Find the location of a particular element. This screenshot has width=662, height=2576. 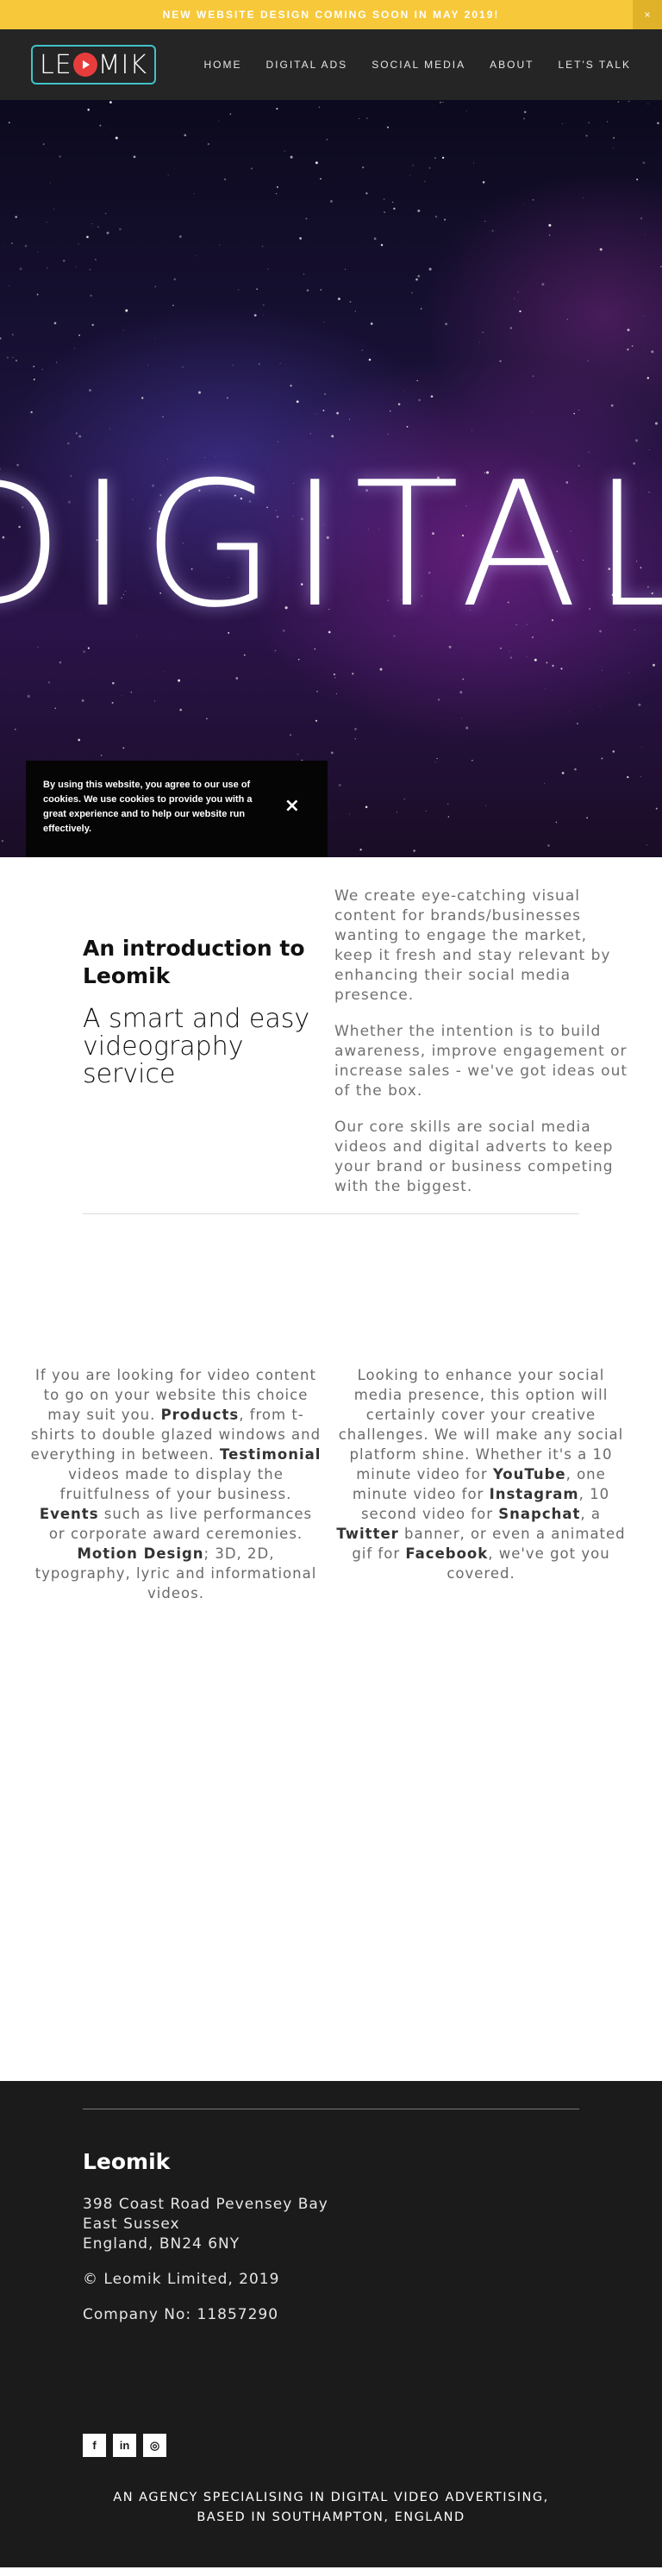

cookie-close-button: × is located at coordinates (292, 806).